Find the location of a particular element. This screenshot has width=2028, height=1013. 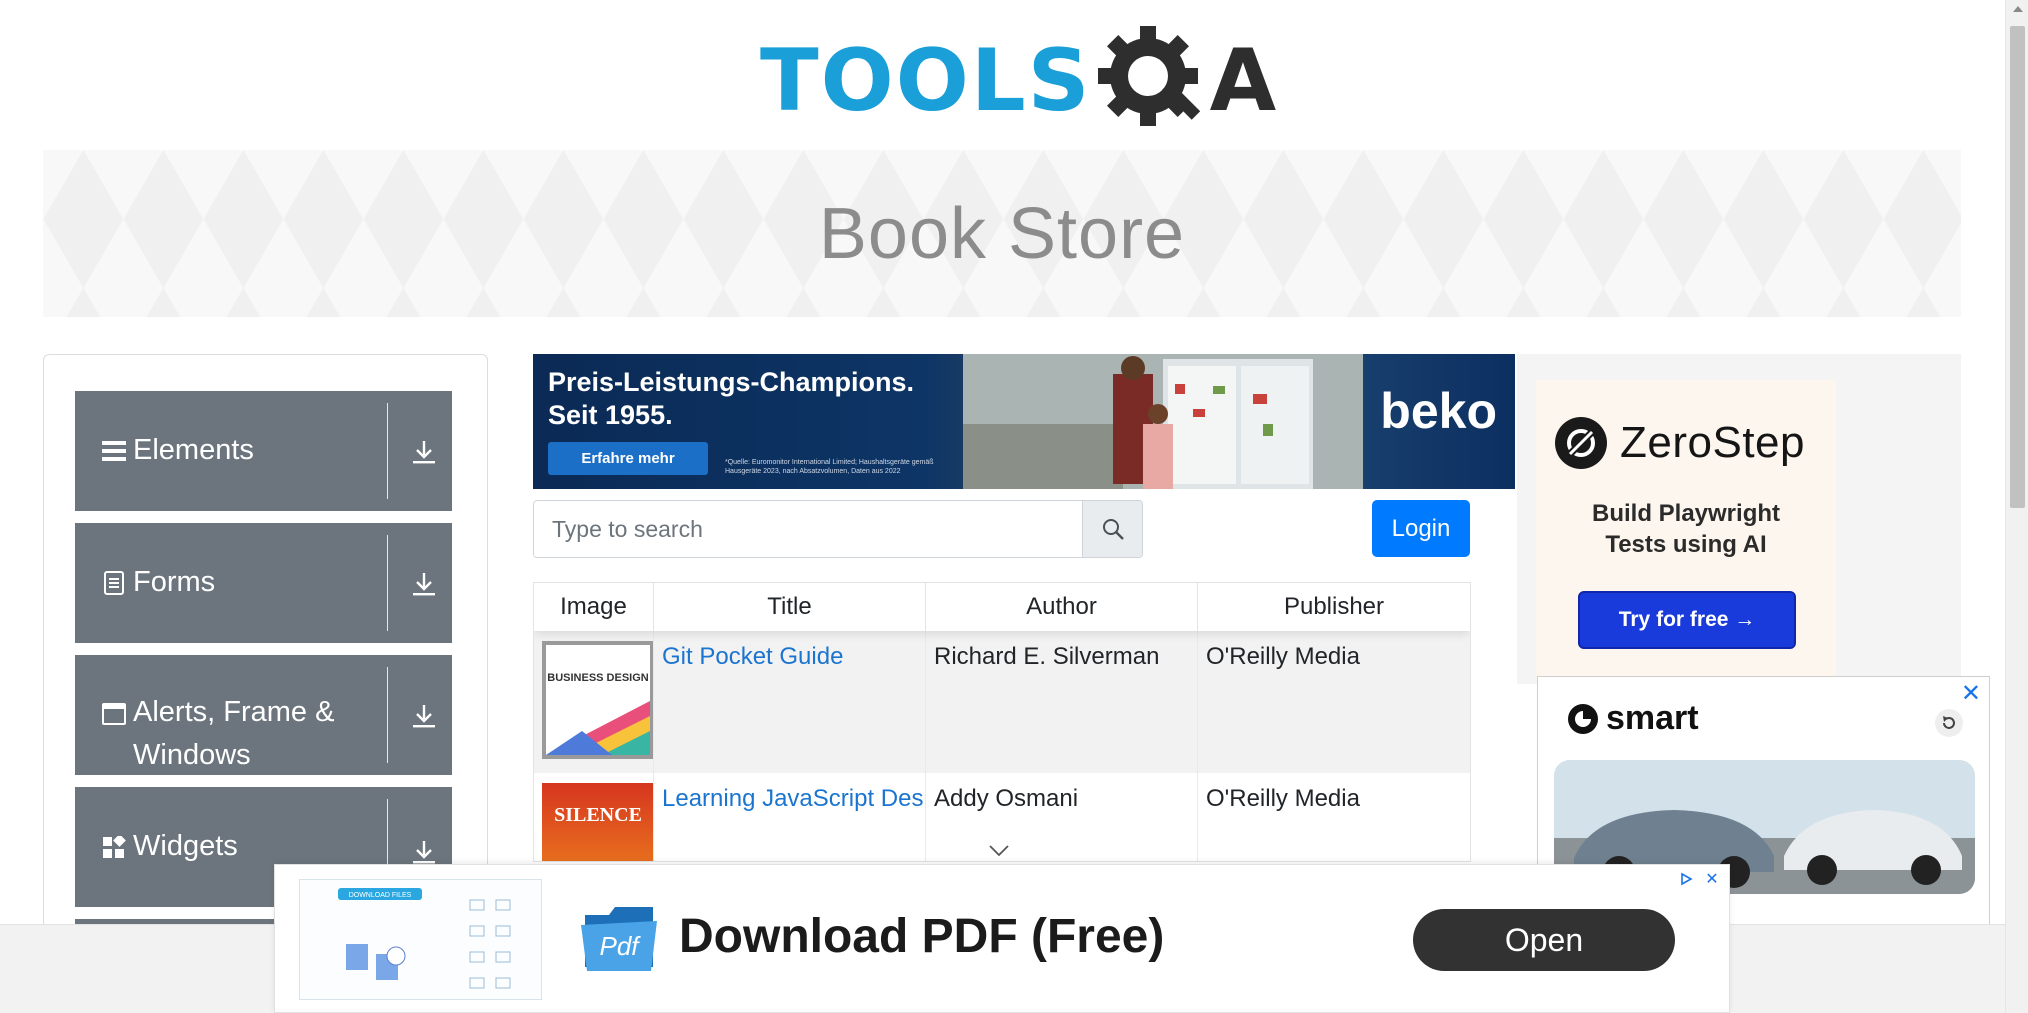

vertical-scrollbar is located at coordinates (2016, 506).